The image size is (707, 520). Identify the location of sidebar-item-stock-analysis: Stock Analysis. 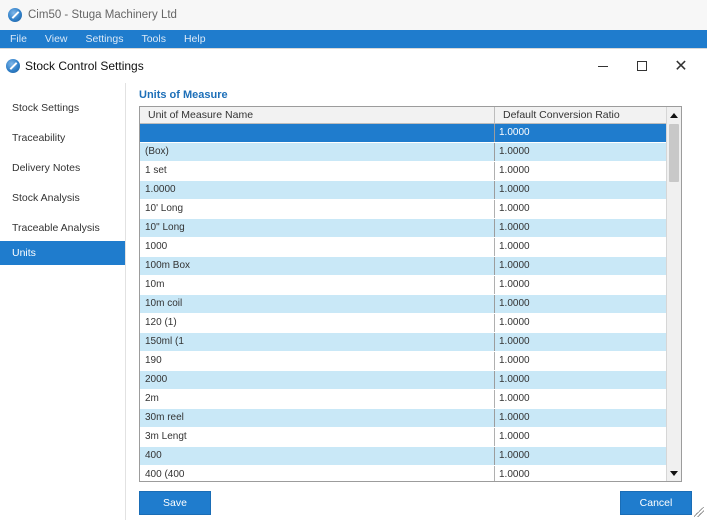
(62, 198).